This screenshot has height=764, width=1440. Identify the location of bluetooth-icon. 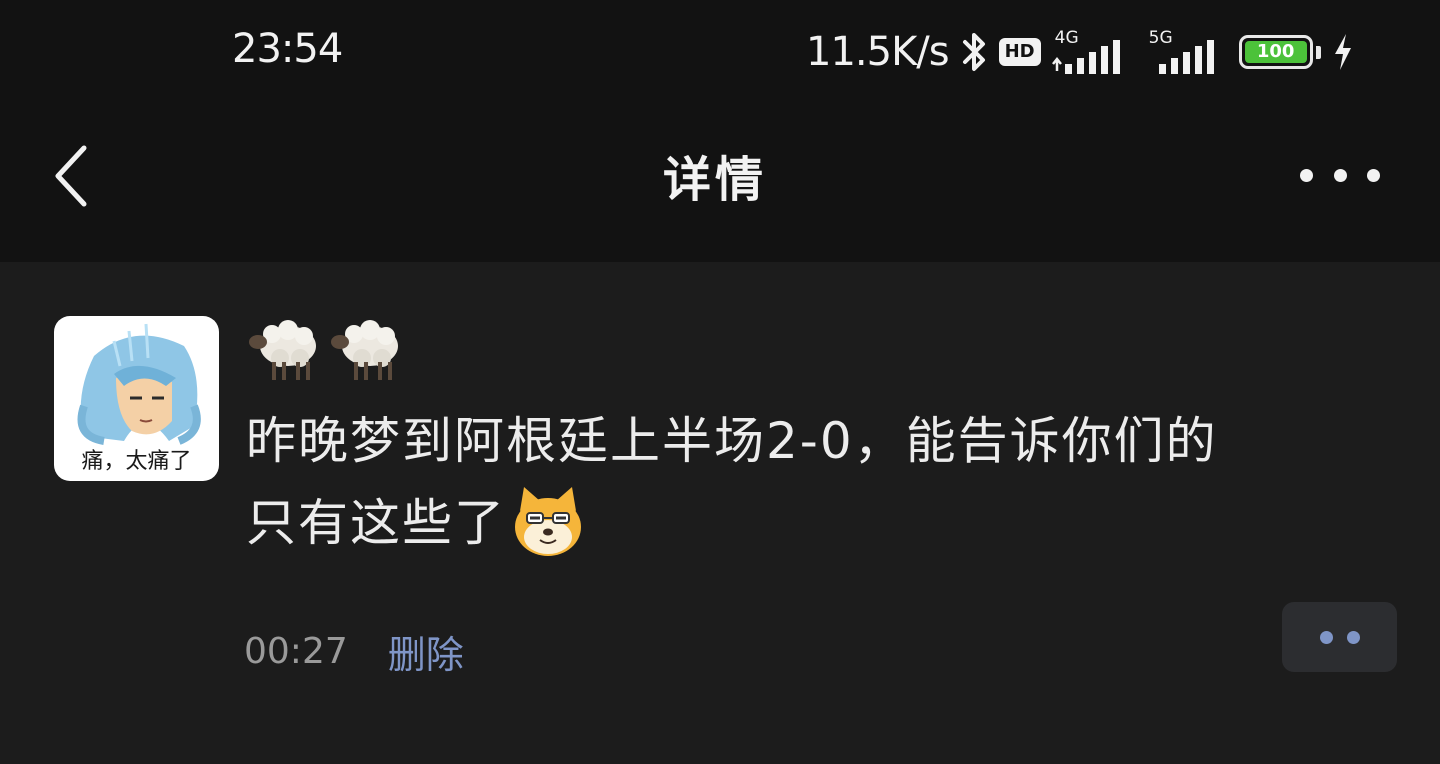
(973, 52).